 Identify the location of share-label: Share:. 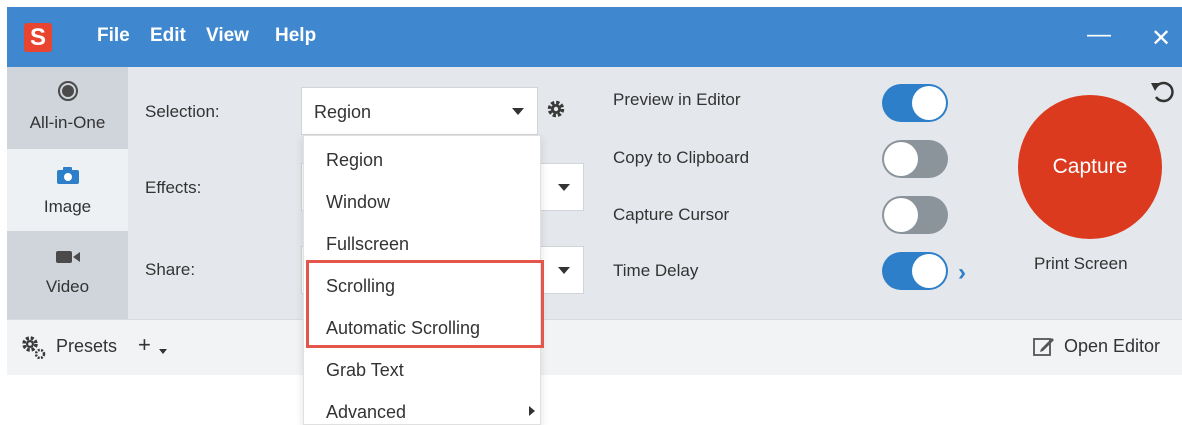
(170, 269).